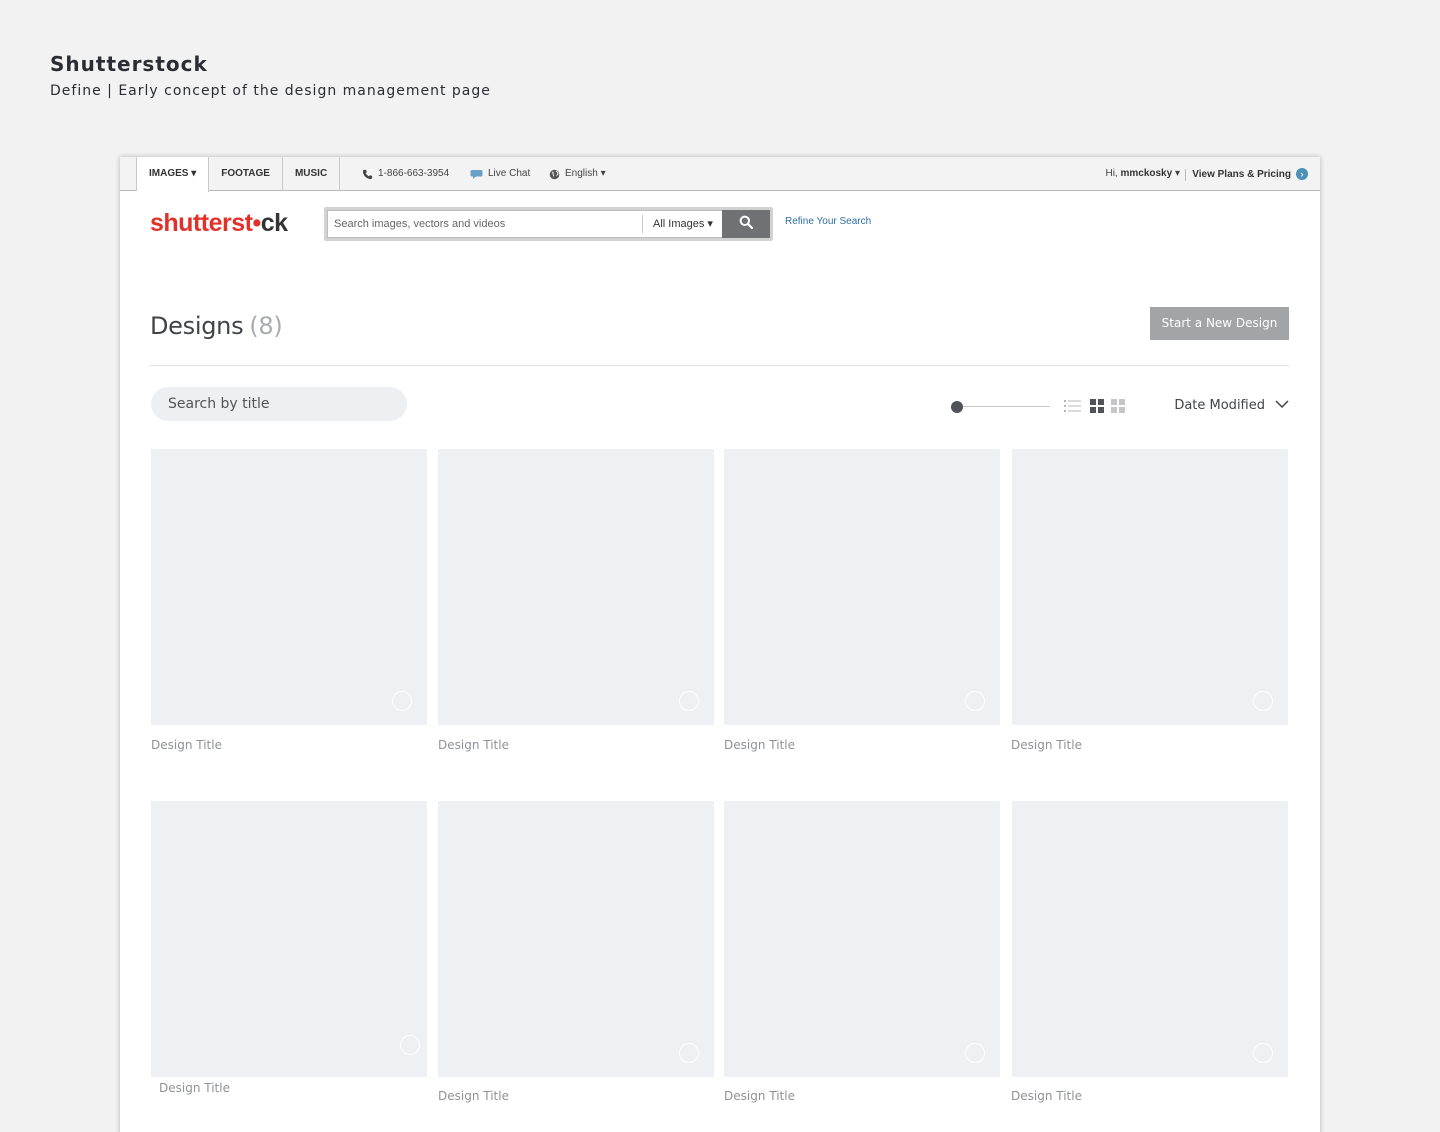 The height and width of the screenshot is (1132, 1440). I want to click on refine-search-link: Refine Your Search, so click(828, 221).